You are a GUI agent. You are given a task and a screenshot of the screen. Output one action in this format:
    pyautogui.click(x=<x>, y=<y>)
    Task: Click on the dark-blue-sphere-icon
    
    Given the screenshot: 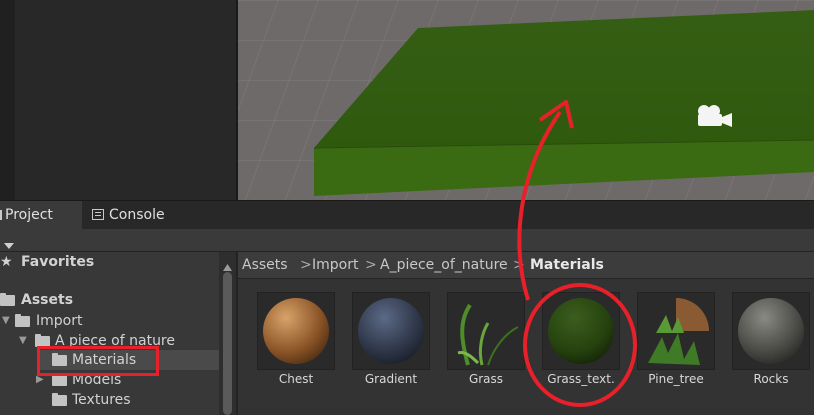 What is the action you would take?
    pyautogui.click(x=391, y=331)
    